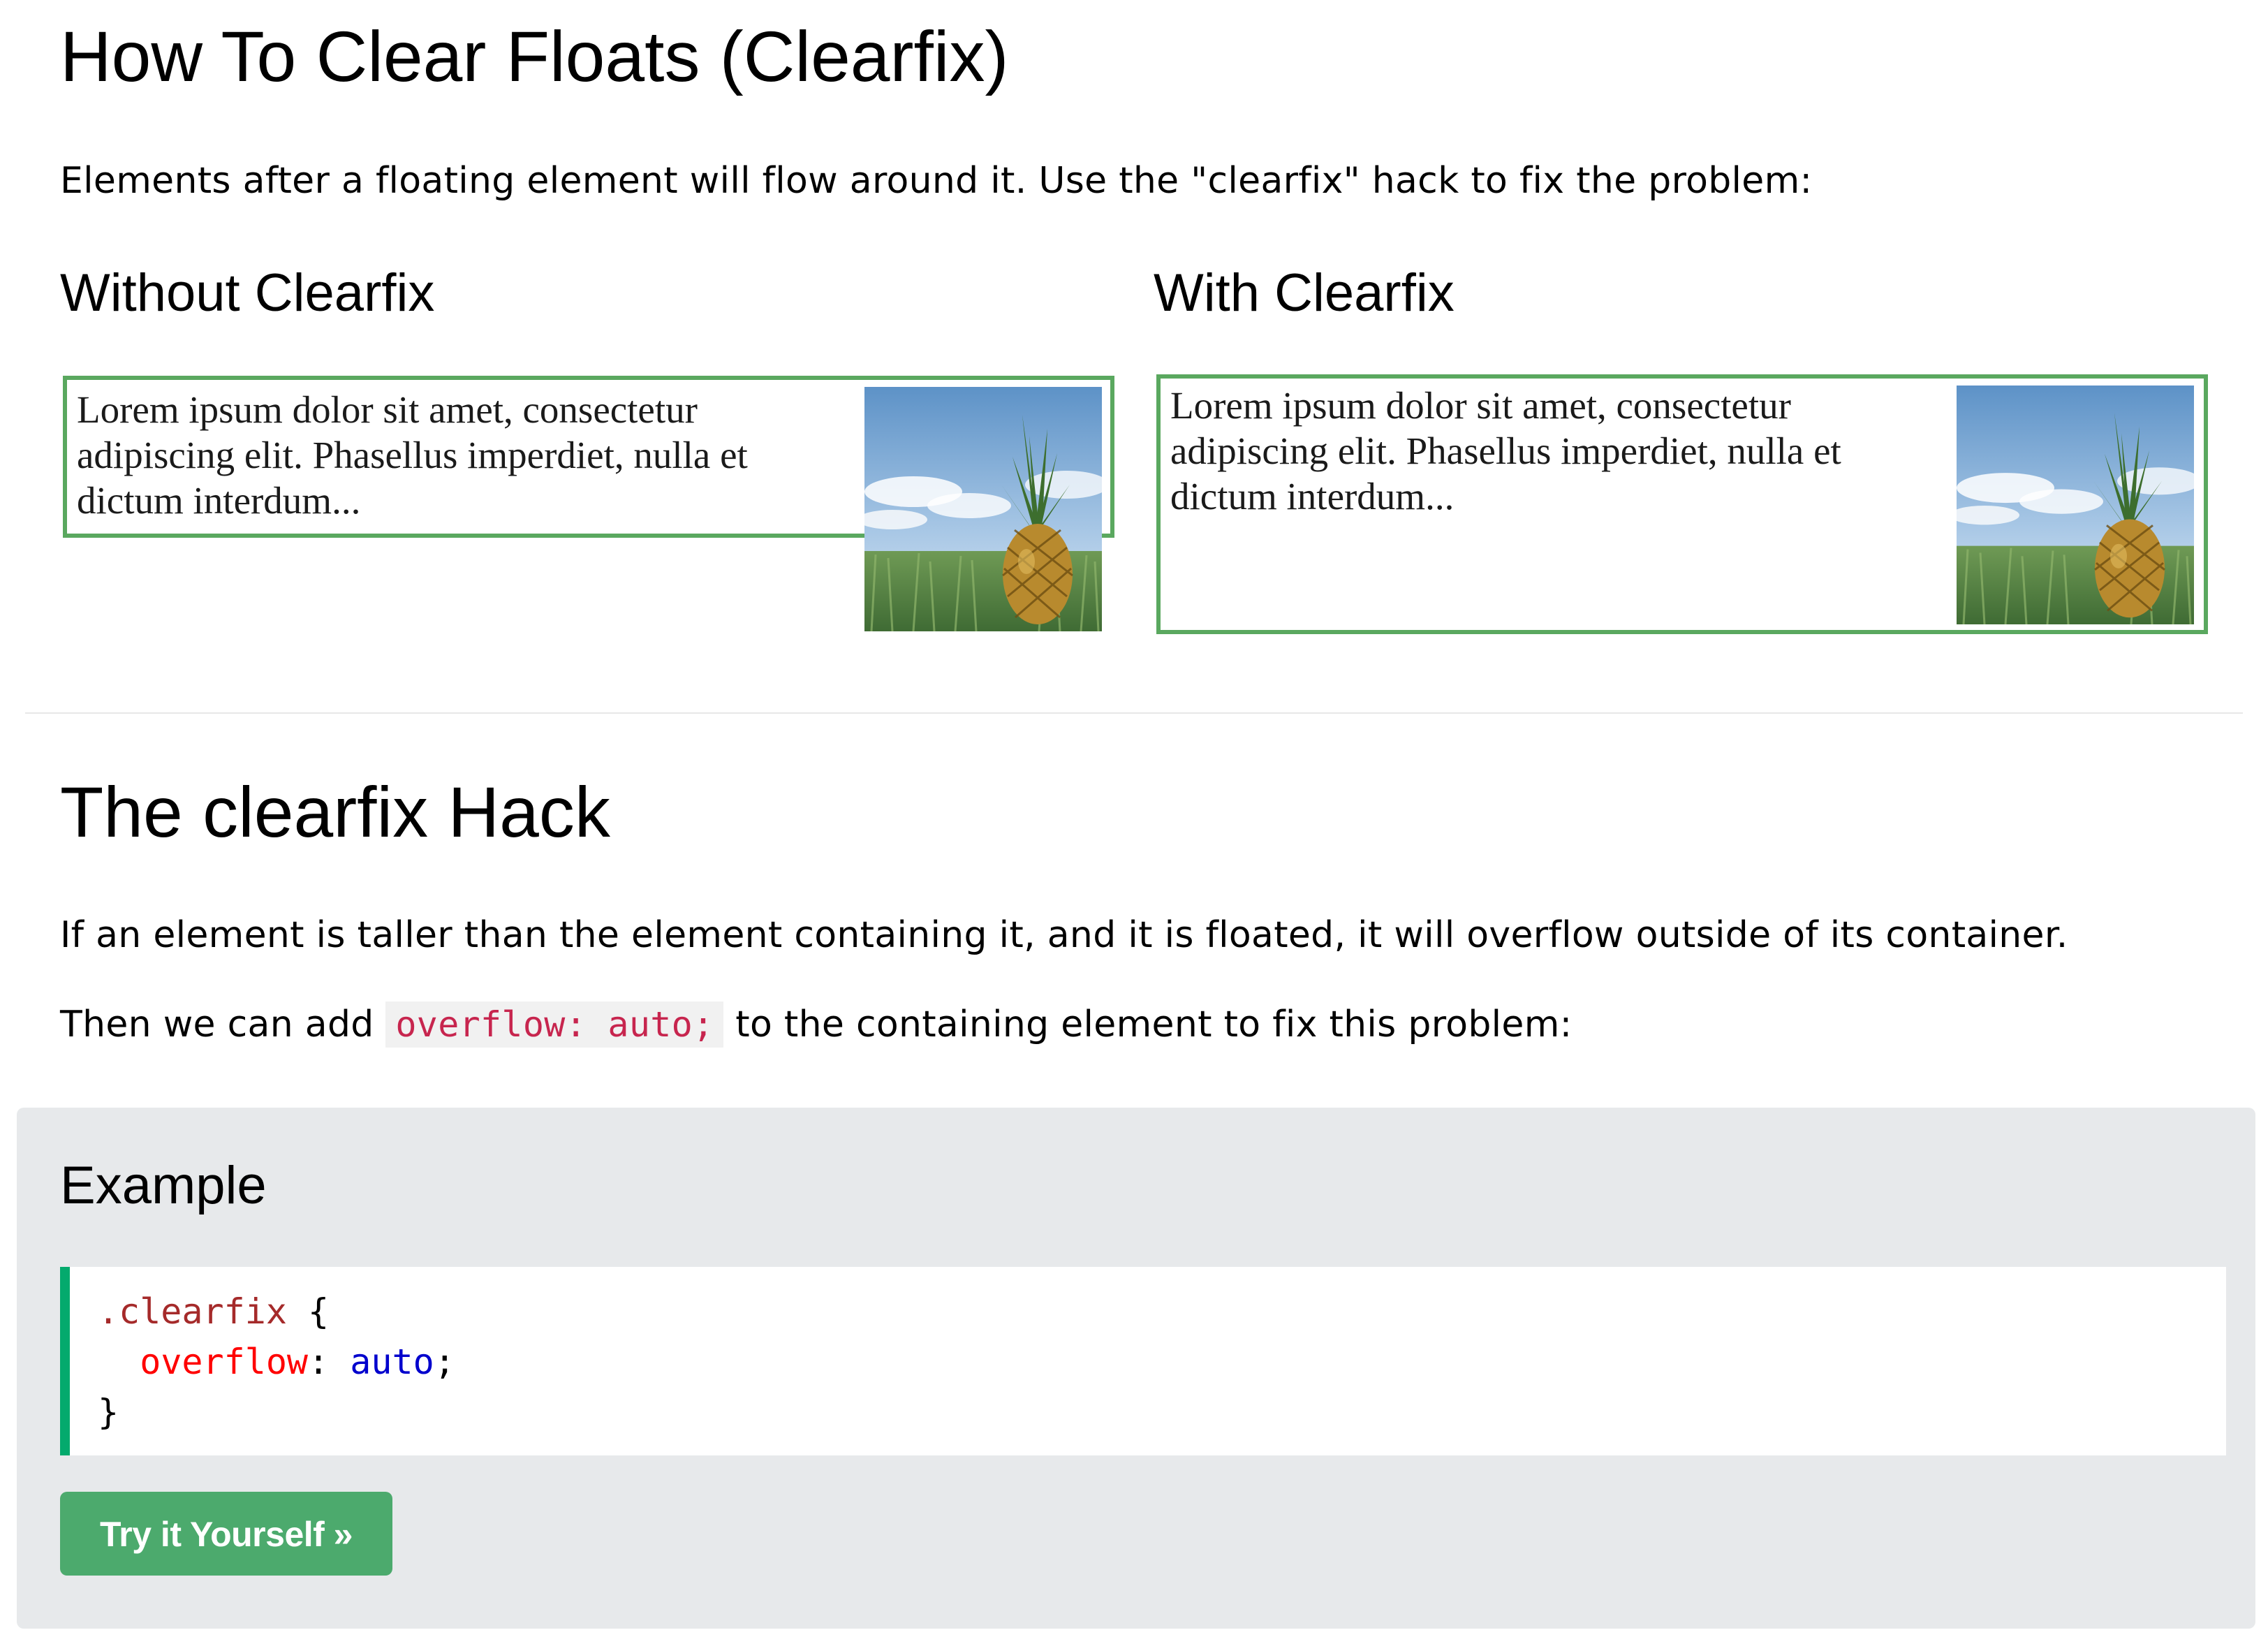  Describe the element at coordinates (247, 293) in the screenshot. I see `demo-heading-without: Without Clearfix` at that location.